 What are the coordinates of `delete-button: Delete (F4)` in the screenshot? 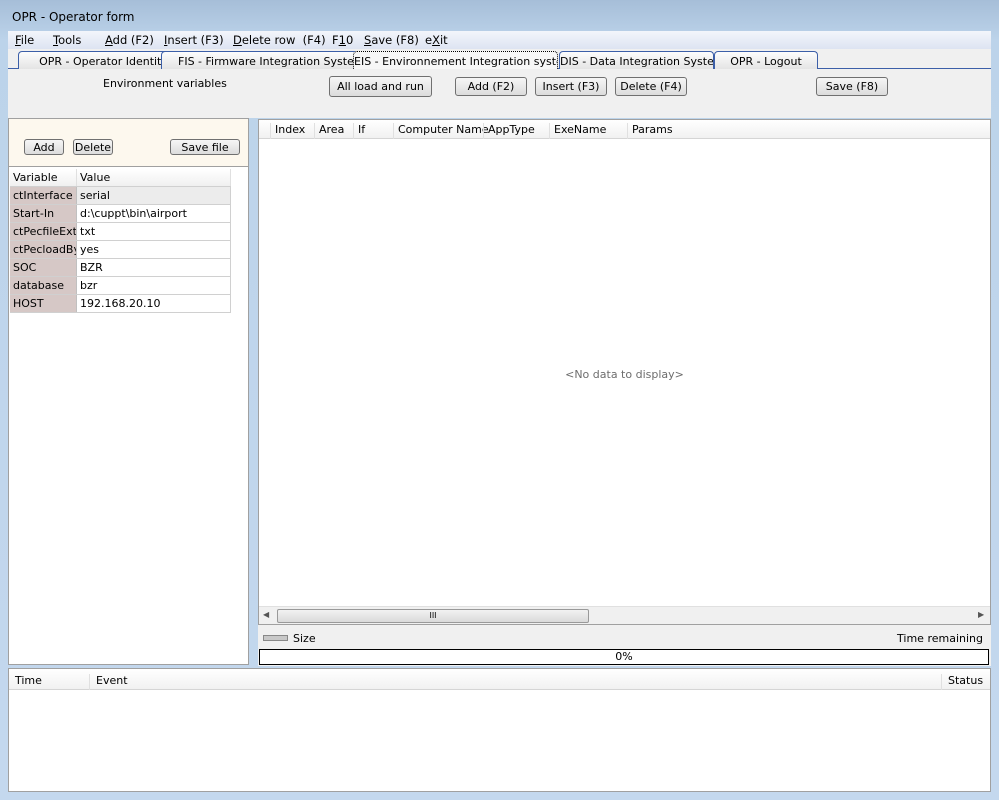 It's located at (651, 86).